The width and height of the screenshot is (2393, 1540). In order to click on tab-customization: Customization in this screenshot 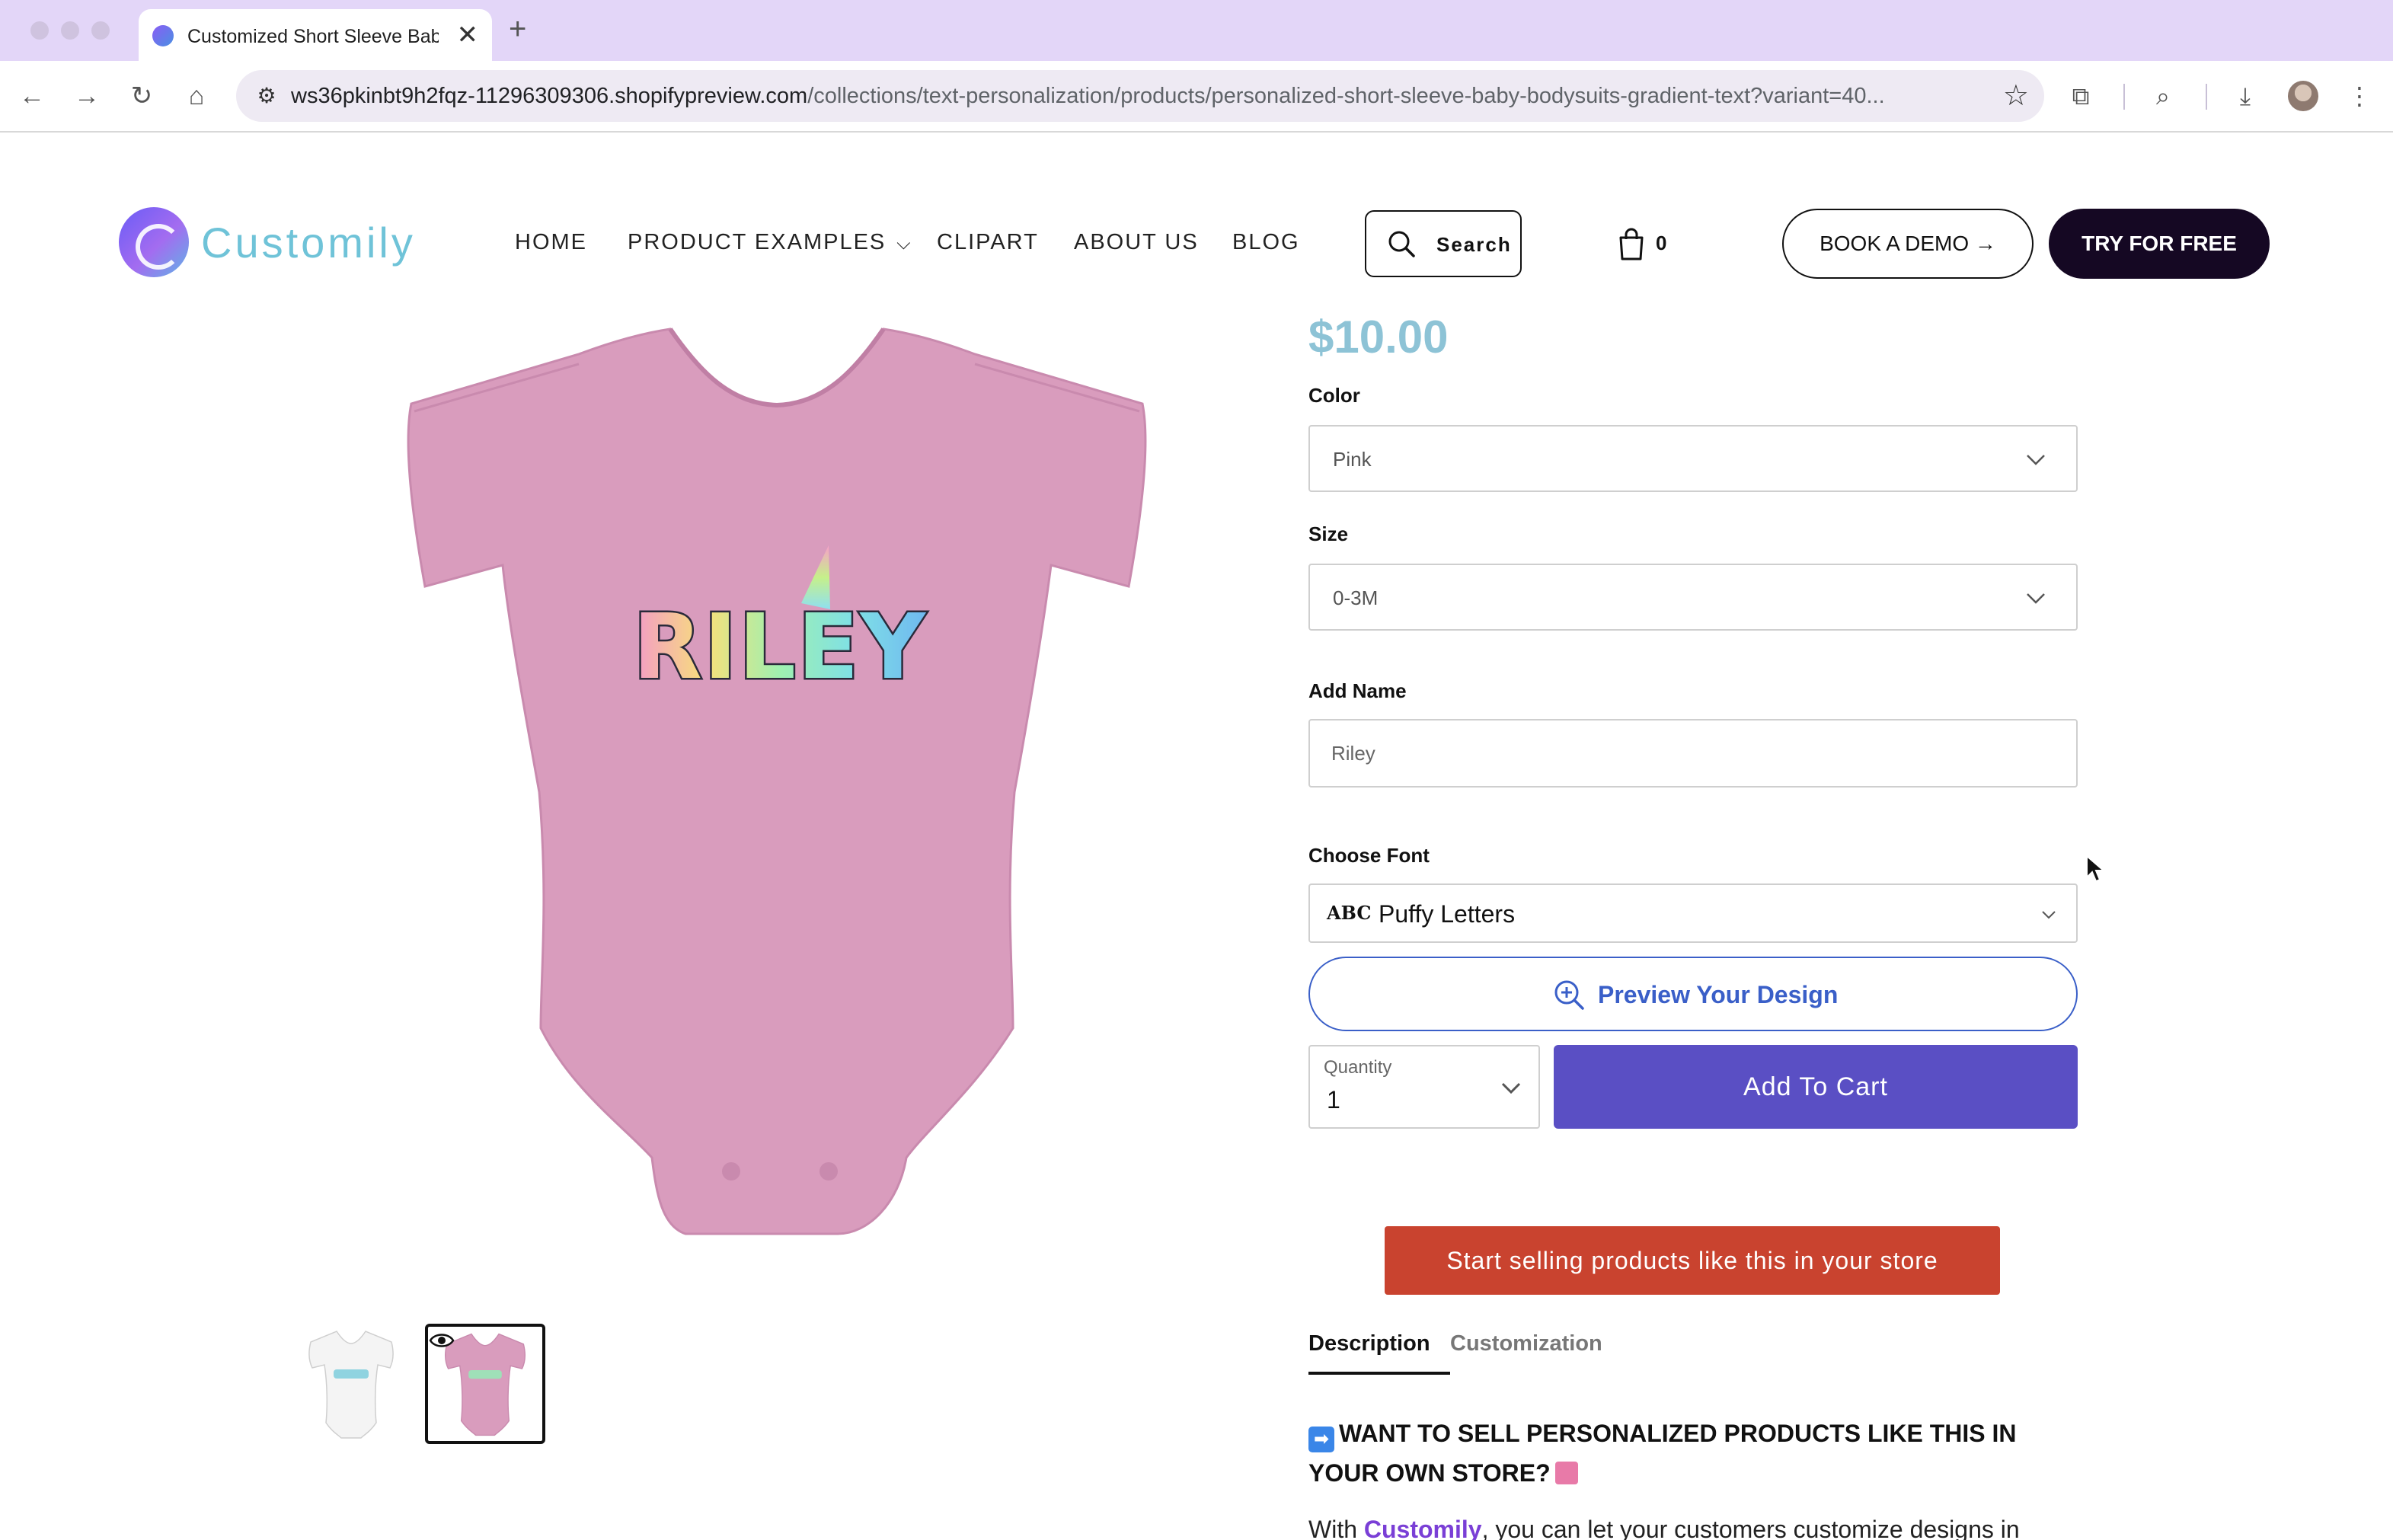, I will do `click(1526, 1343)`.